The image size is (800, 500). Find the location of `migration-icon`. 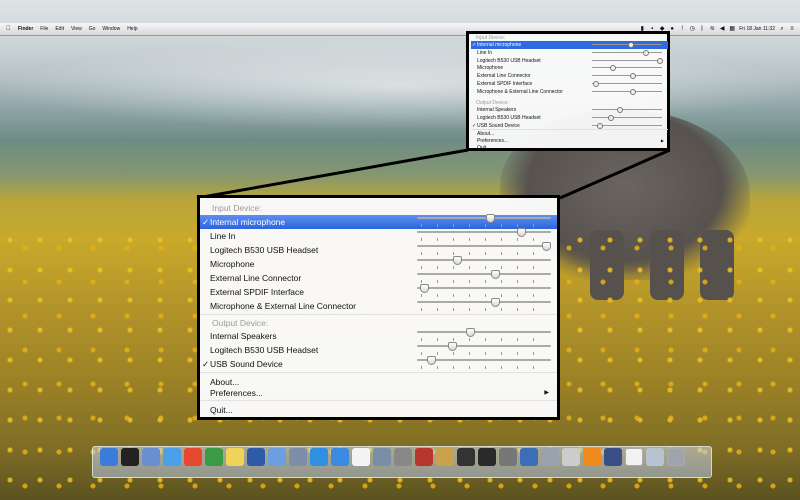

migration-icon is located at coordinates (529, 457).